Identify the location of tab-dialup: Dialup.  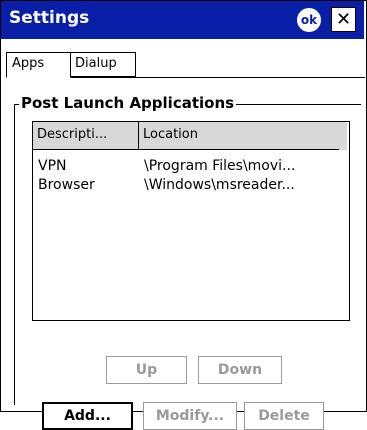
(103, 64).